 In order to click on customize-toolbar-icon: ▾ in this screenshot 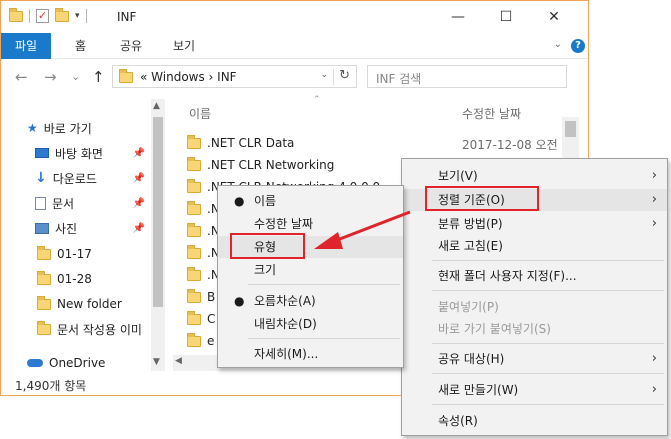, I will do `click(77, 16)`.